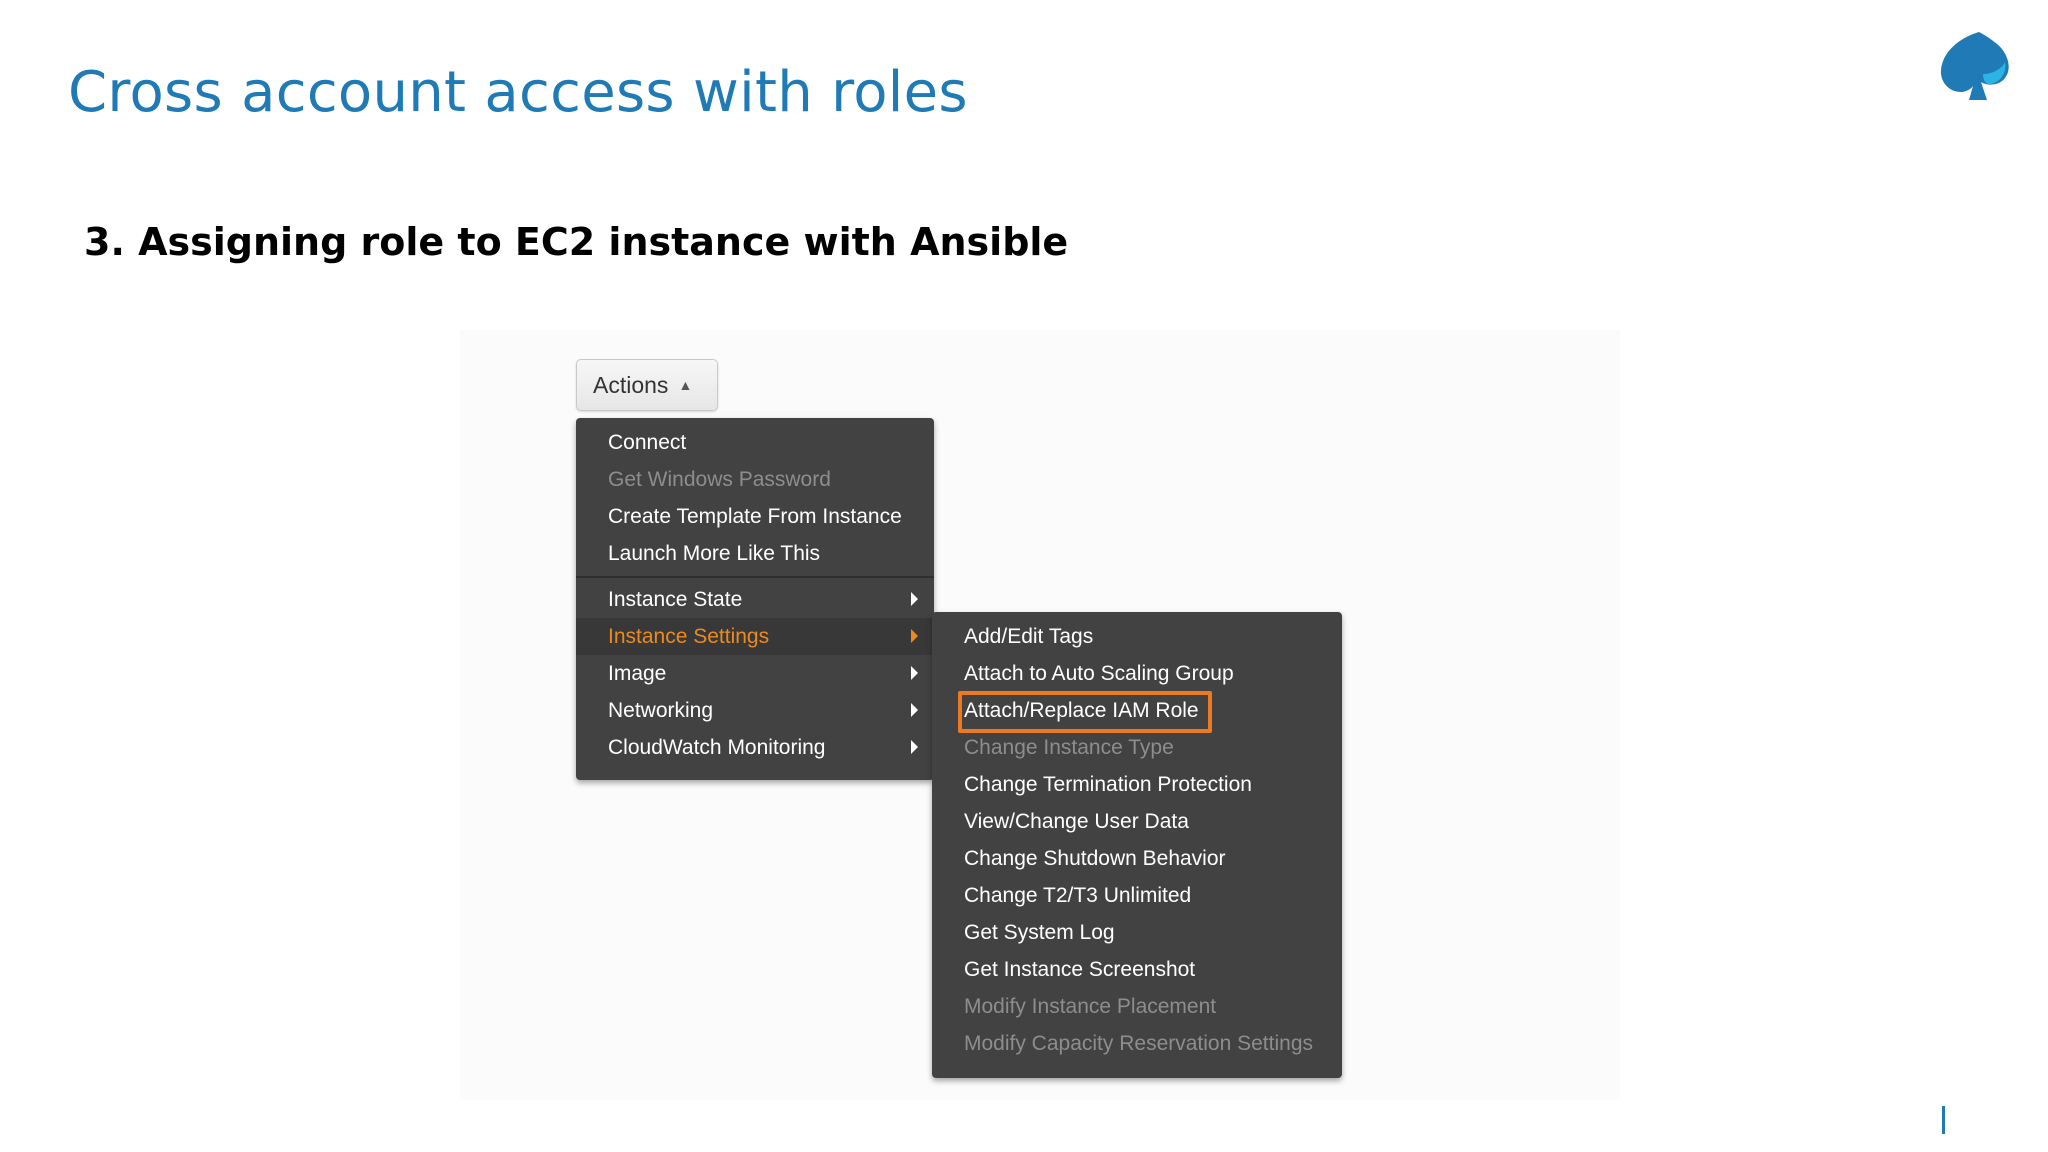  What do you see at coordinates (1085, 712) in the screenshot?
I see `iam-role-highlight-box` at bounding box center [1085, 712].